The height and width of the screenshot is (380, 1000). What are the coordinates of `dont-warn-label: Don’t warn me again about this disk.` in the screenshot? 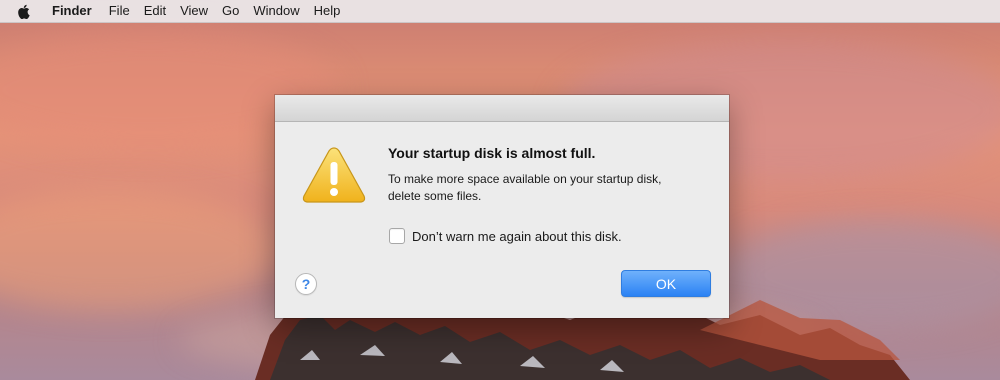 It's located at (517, 236).